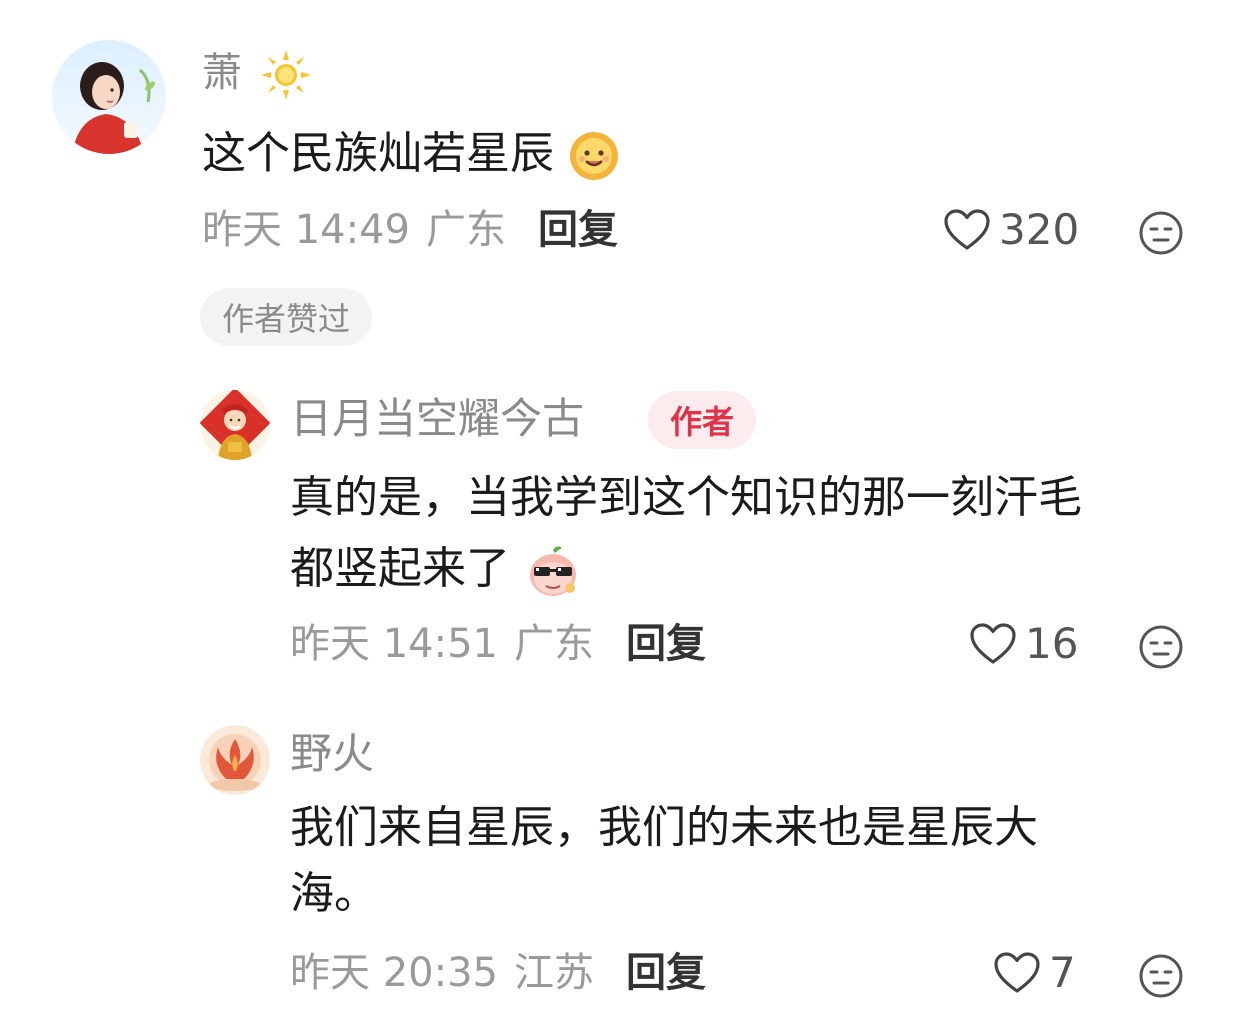 Image resolution: width=1260 pixels, height=1009 pixels. I want to click on author-tag-label: 作者, so click(702, 422).